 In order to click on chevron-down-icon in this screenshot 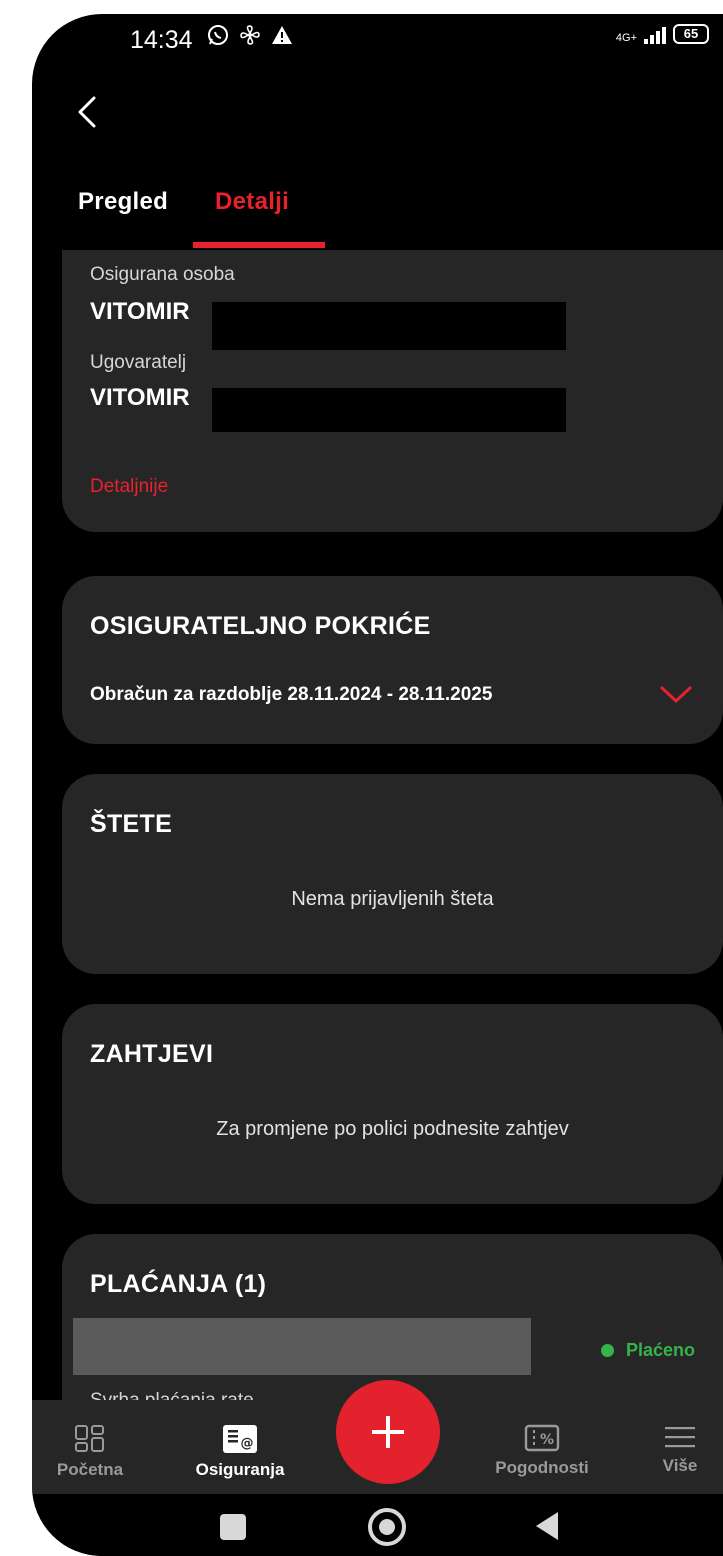, I will do `click(676, 695)`.